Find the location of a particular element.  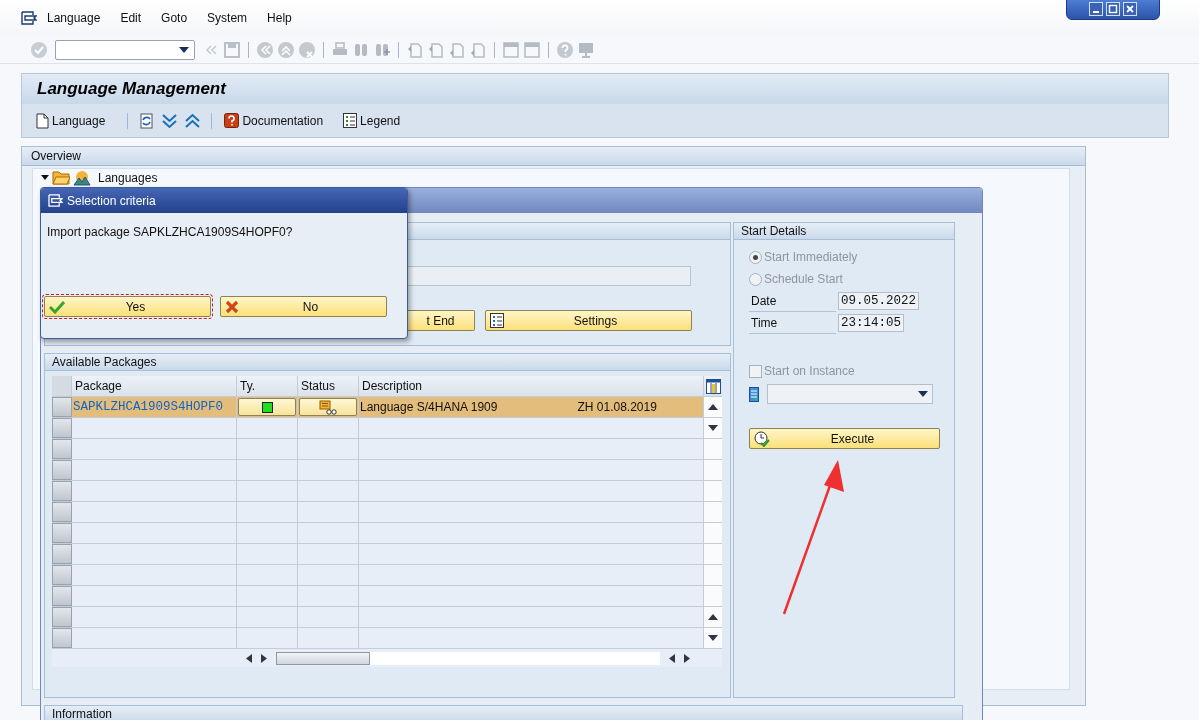

no-button: No is located at coordinates (303, 306).